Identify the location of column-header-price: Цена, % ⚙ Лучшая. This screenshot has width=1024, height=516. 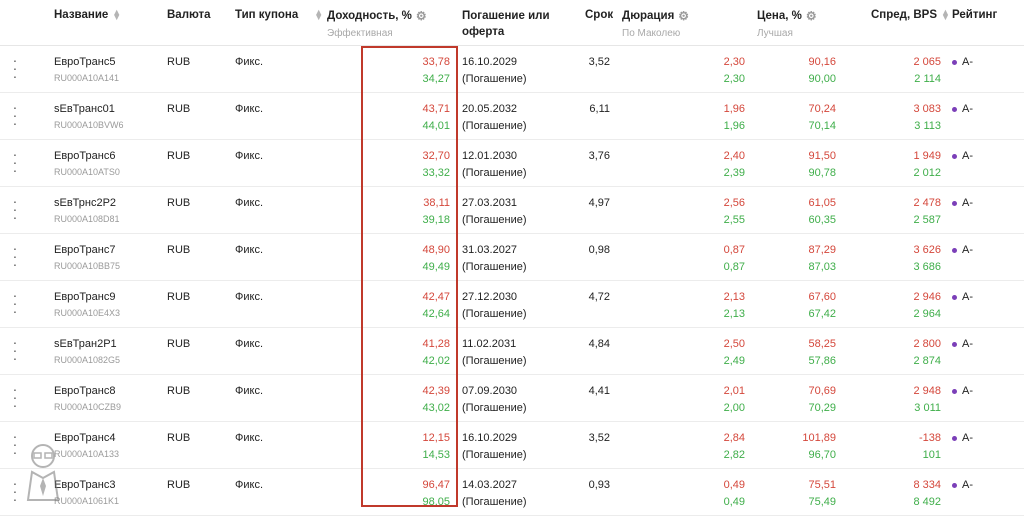
(787, 24).